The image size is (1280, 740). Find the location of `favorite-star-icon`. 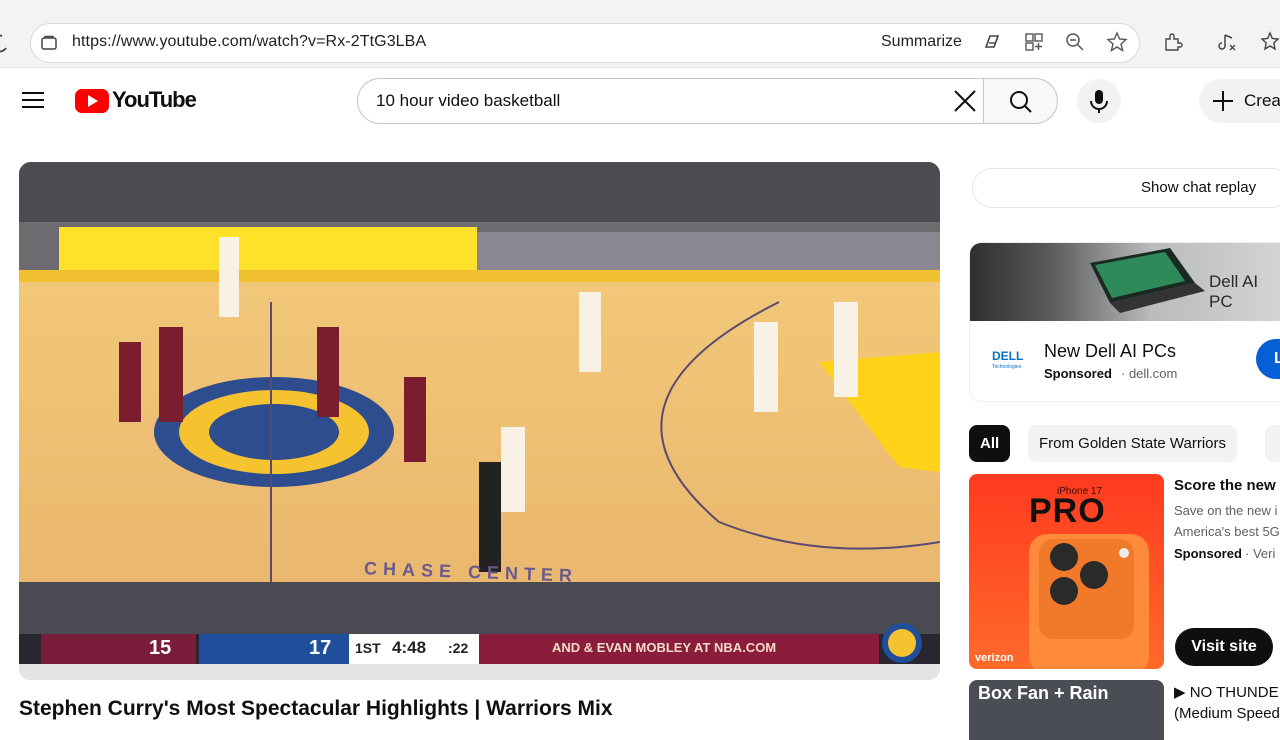

favorite-star-icon is located at coordinates (1117, 42).